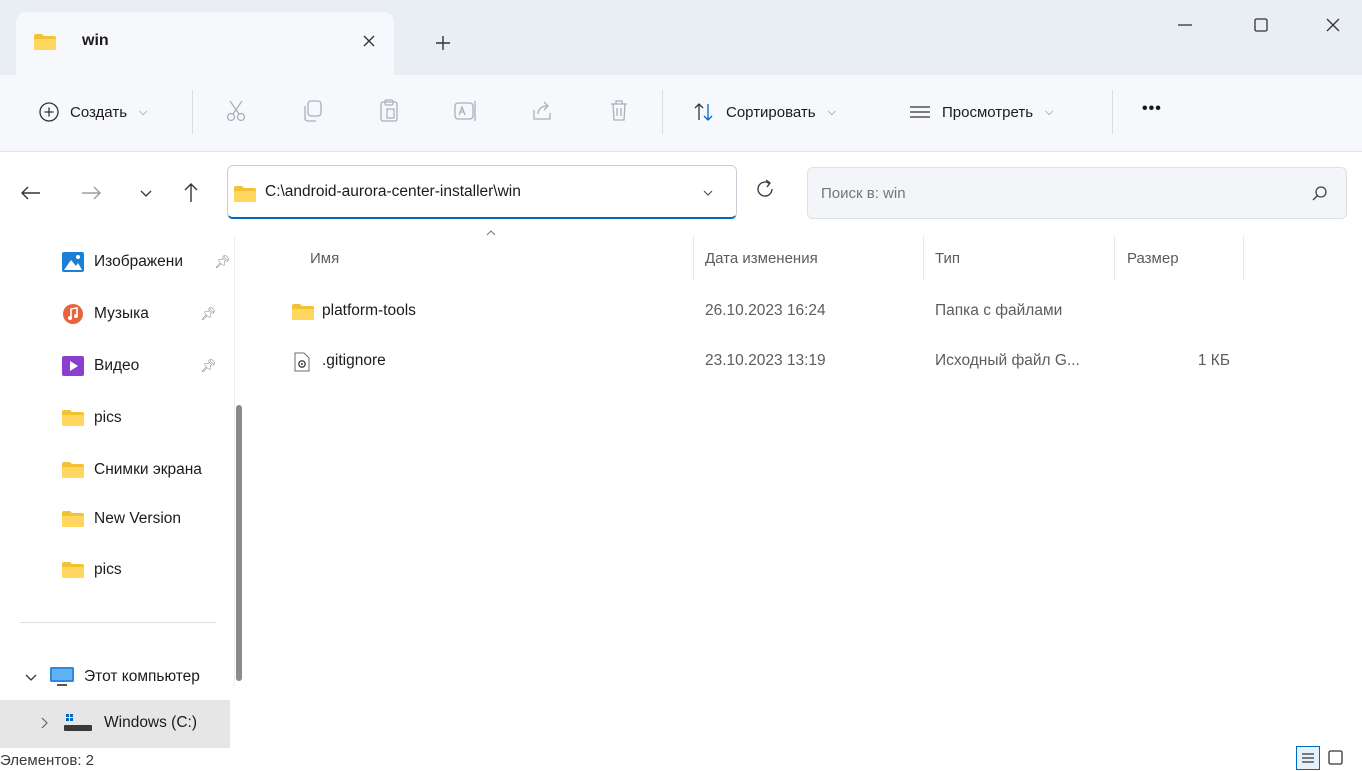 This screenshot has width=1362, height=771. I want to click on refresh-icon, so click(765, 188).